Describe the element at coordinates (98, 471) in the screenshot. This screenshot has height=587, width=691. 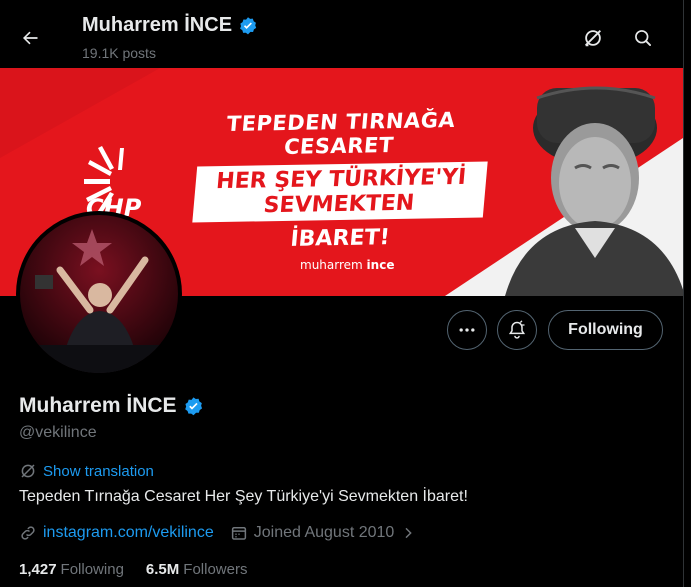
I see `show-translation-label: Show translation` at that location.